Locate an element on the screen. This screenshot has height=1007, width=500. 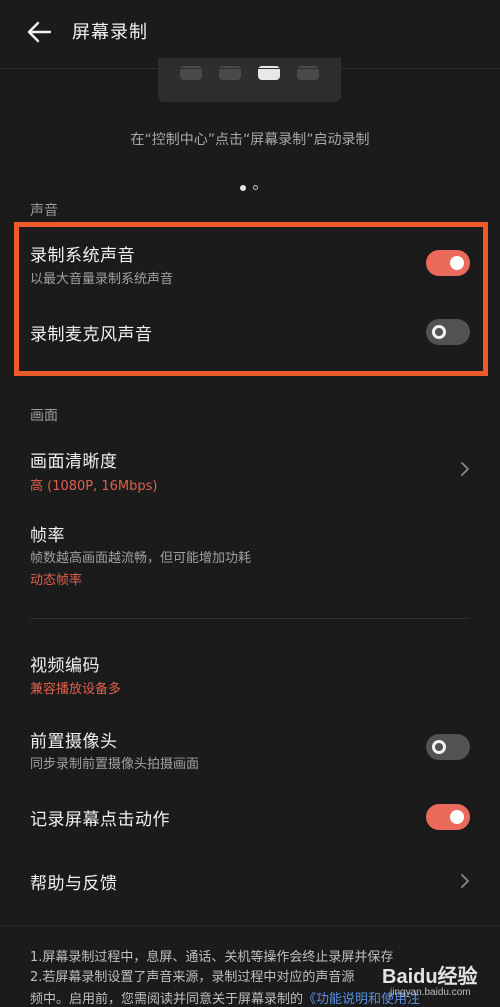
framerate-value: 动态帧率 is located at coordinates (56, 580).